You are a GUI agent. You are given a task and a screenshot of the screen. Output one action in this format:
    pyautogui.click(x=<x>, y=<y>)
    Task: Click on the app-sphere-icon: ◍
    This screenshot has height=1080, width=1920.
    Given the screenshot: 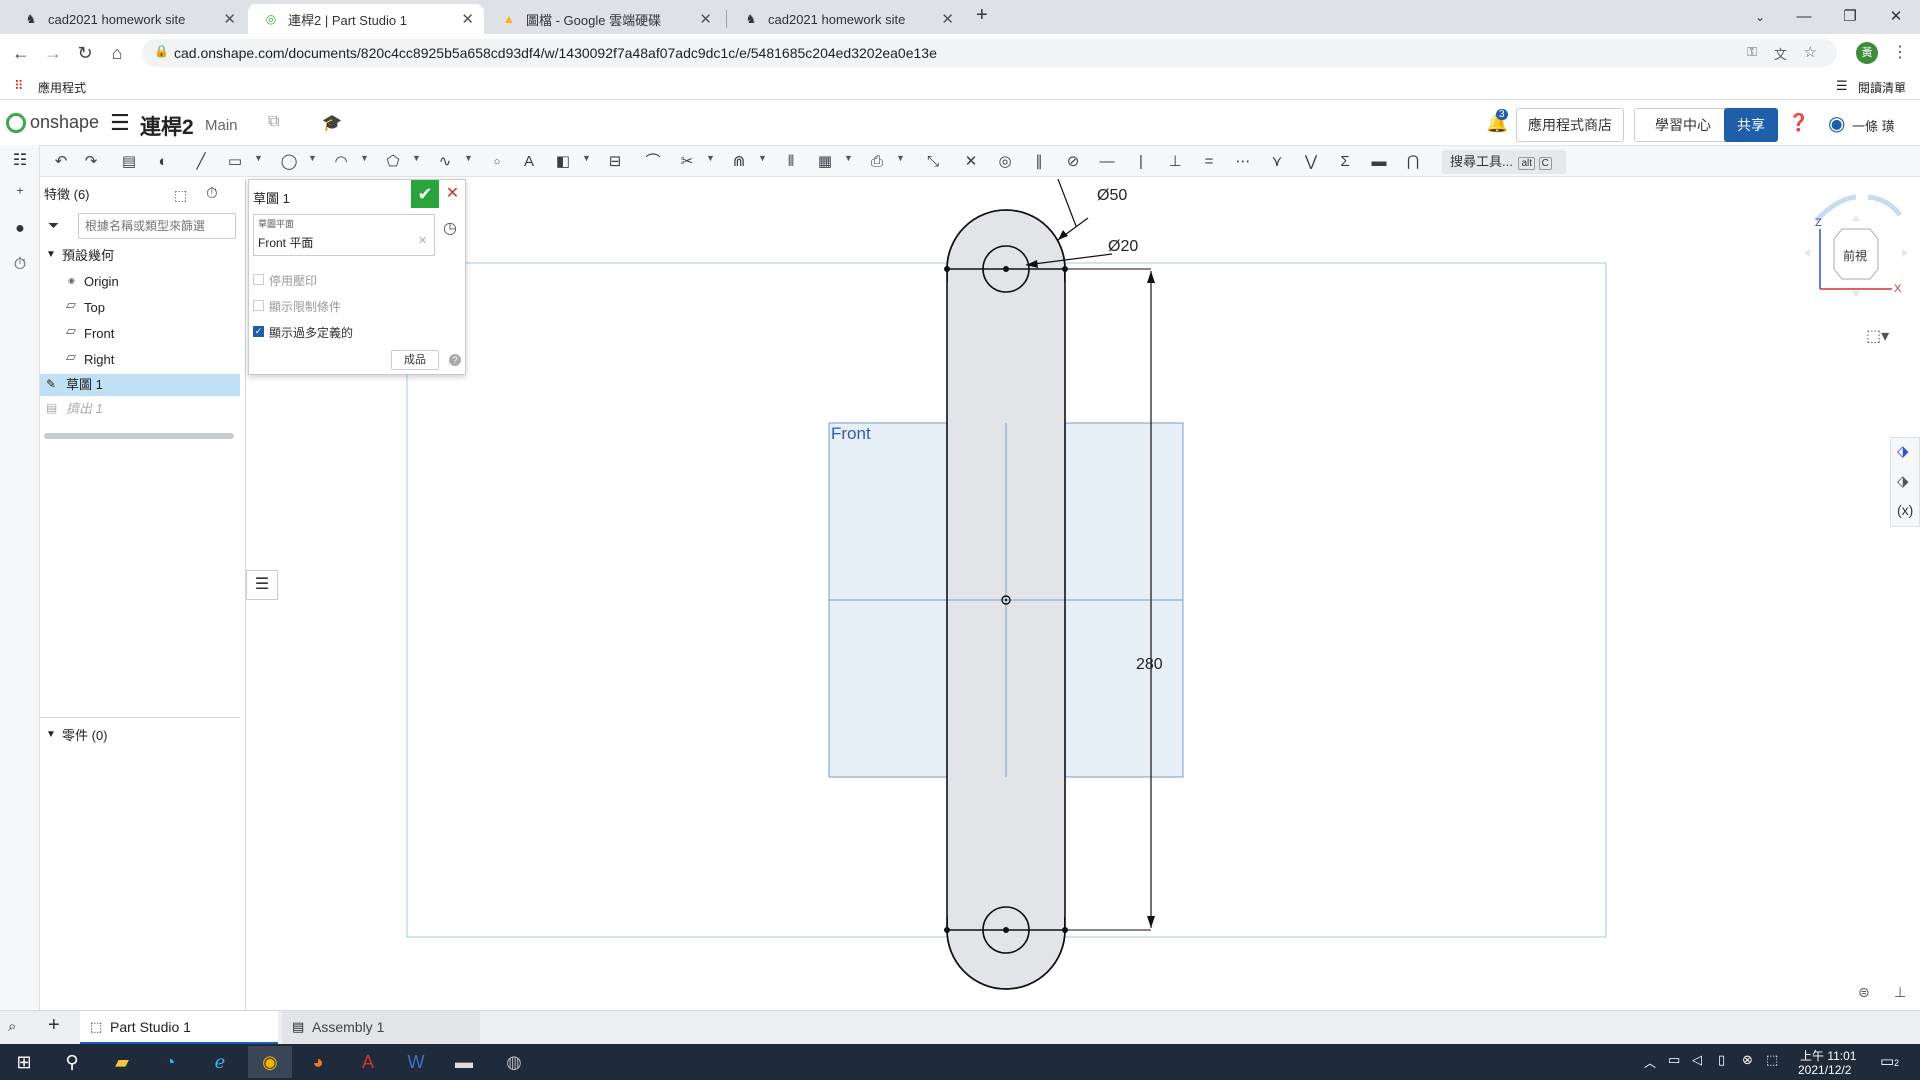 What is the action you would take?
    pyautogui.click(x=514, y=1062)
    